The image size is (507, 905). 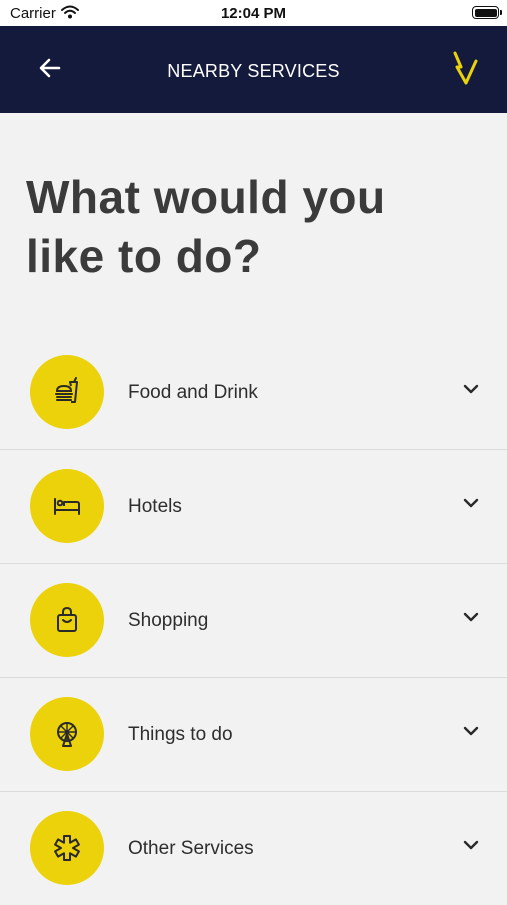 I want to click on bed-icon, so click(x=67, y=506).